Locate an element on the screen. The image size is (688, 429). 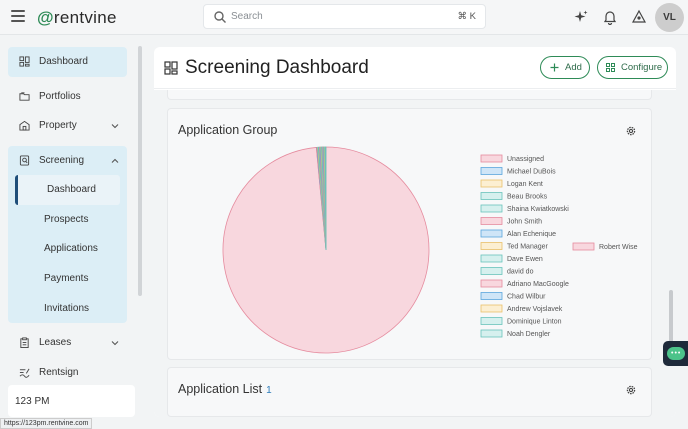
legend-label: Dave Ewen is located at coordinates (525, 259).